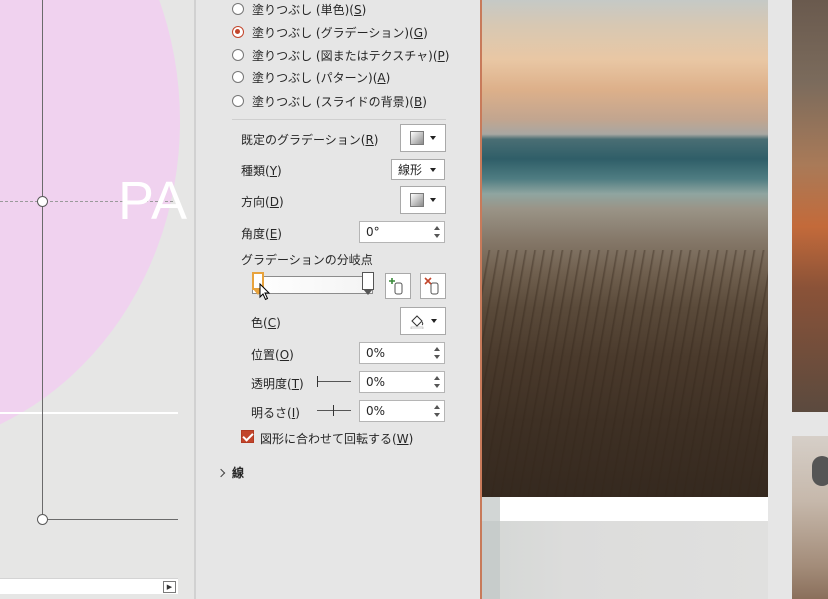  Describe the element at coordinates (334, 381) in the screenshot. I see `transparency-slider` at that location.